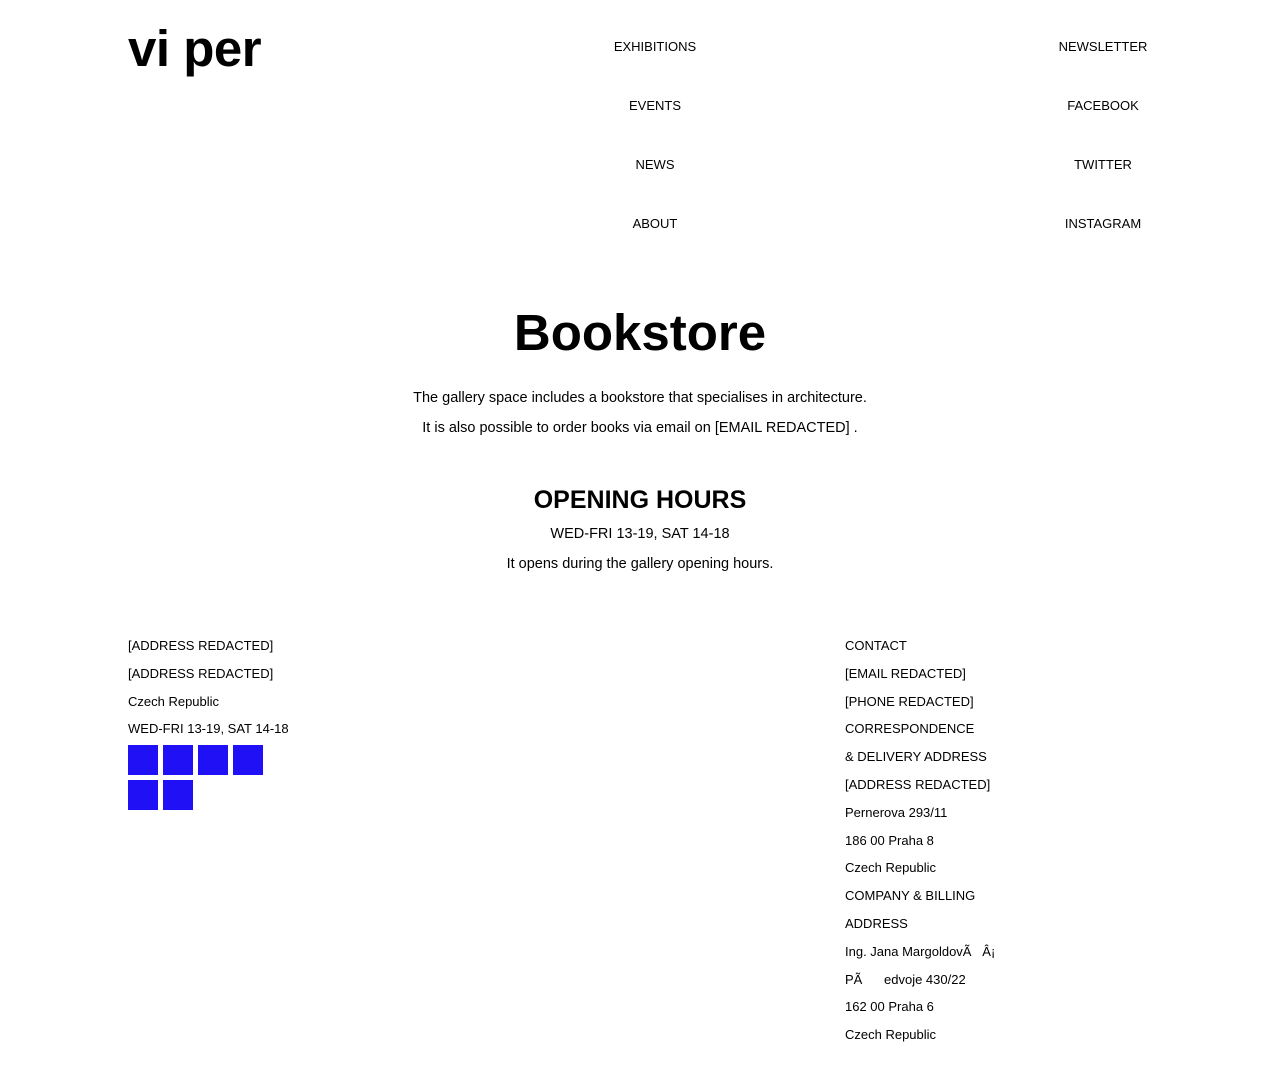  I want to click on nav-link-news: NEWS, so click(655, 178).